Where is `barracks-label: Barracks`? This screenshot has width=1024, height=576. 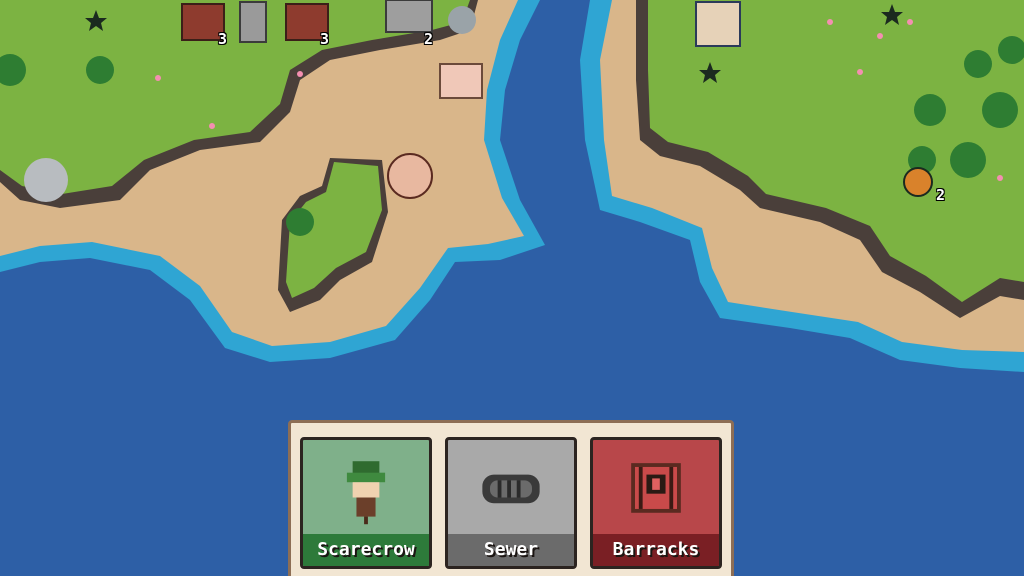 barracks-label: Barracks is located at coordinates (656, 550).